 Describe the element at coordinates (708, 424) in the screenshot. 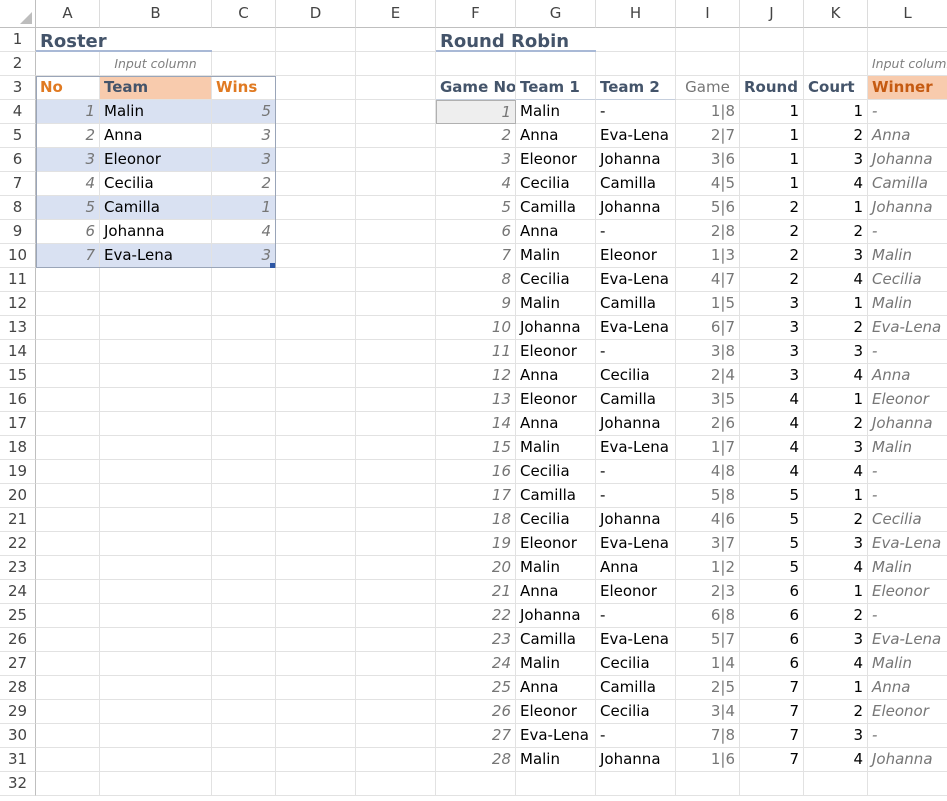

I see `game-pair-cell: 2|6` at that location.